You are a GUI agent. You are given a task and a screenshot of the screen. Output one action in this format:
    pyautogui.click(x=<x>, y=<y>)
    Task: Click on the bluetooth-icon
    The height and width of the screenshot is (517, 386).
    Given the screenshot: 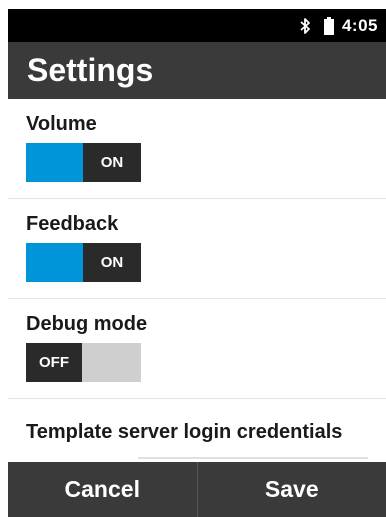 What is the action you would take?
    pyautogui.click(x=305, y=25)
    